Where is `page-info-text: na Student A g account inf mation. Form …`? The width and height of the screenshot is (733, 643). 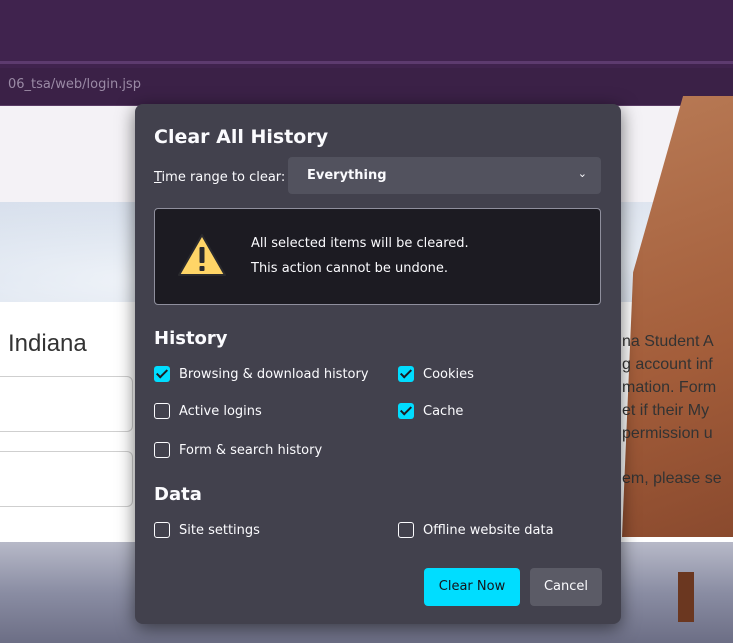 page-info-text: na Student A g account inf mation. Form … is located at coordinates (669, 387).